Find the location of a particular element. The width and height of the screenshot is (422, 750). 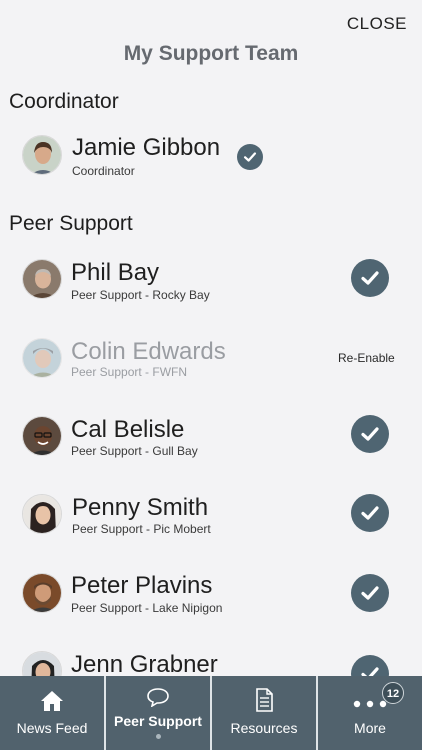

section-title-coordinator: Coordinator is located at coordinates (64, 101).